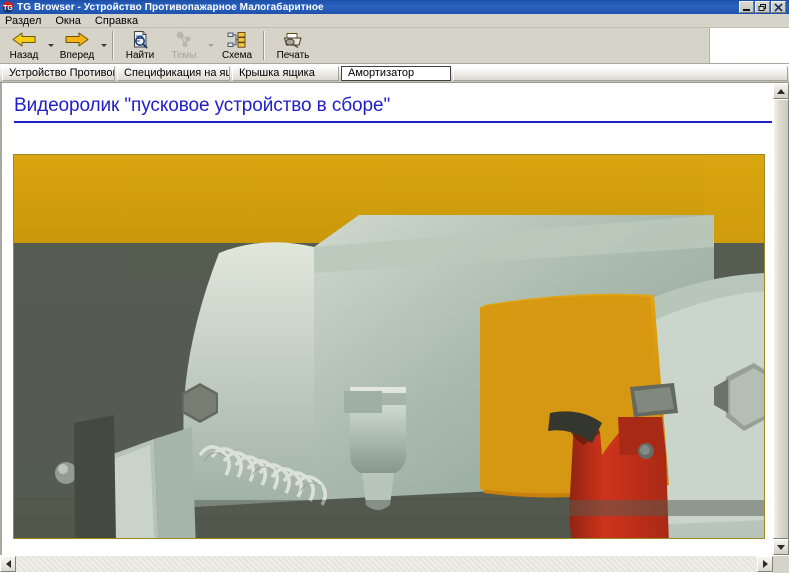 The width and height of the screenshot is (789, 573). I want to click on scroll-down-icon, so click(781, 547).